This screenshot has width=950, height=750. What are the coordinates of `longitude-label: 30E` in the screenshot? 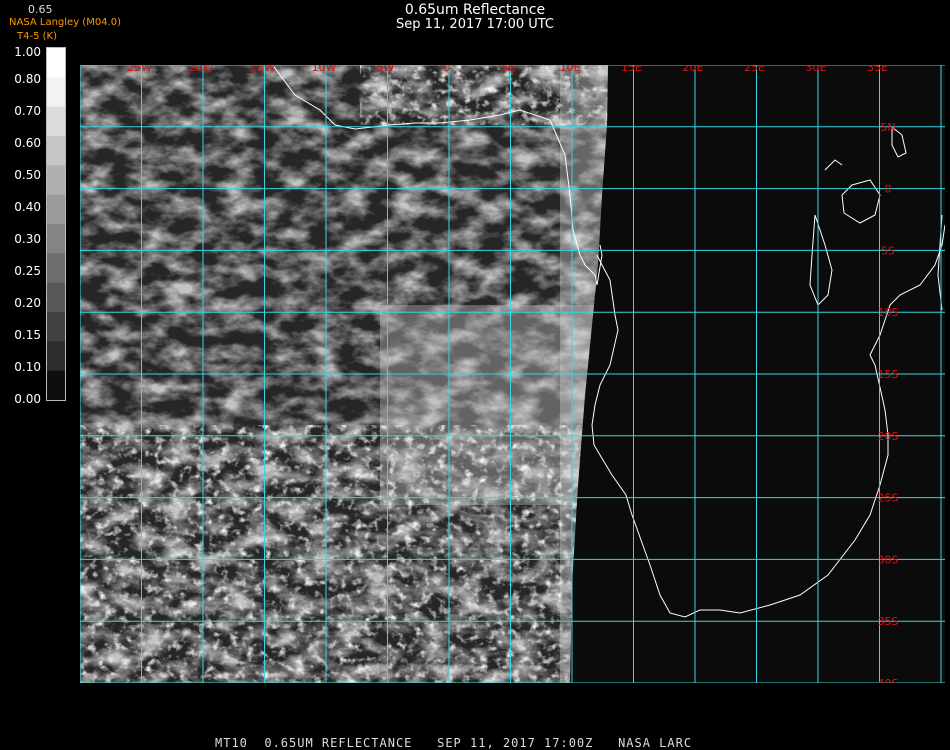 It's located at (816, 69).